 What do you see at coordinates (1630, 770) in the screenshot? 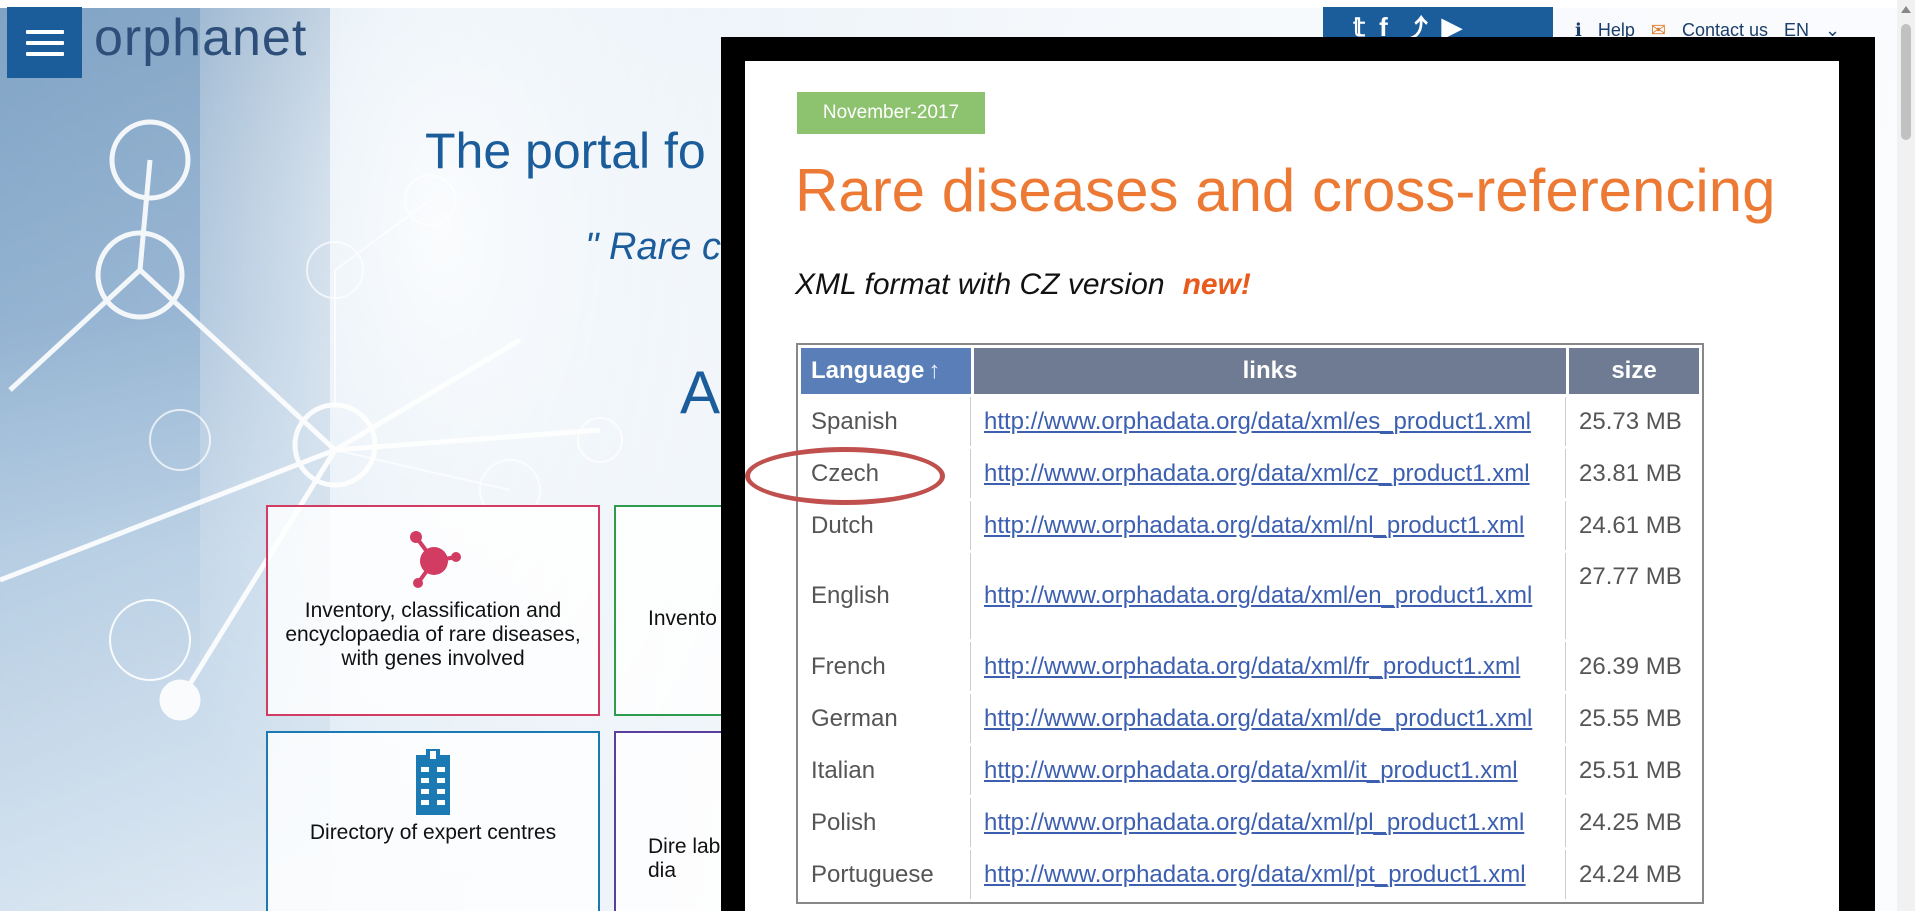
I see `size-cell: 25.51 MB` at bounding box center [1630, 770].